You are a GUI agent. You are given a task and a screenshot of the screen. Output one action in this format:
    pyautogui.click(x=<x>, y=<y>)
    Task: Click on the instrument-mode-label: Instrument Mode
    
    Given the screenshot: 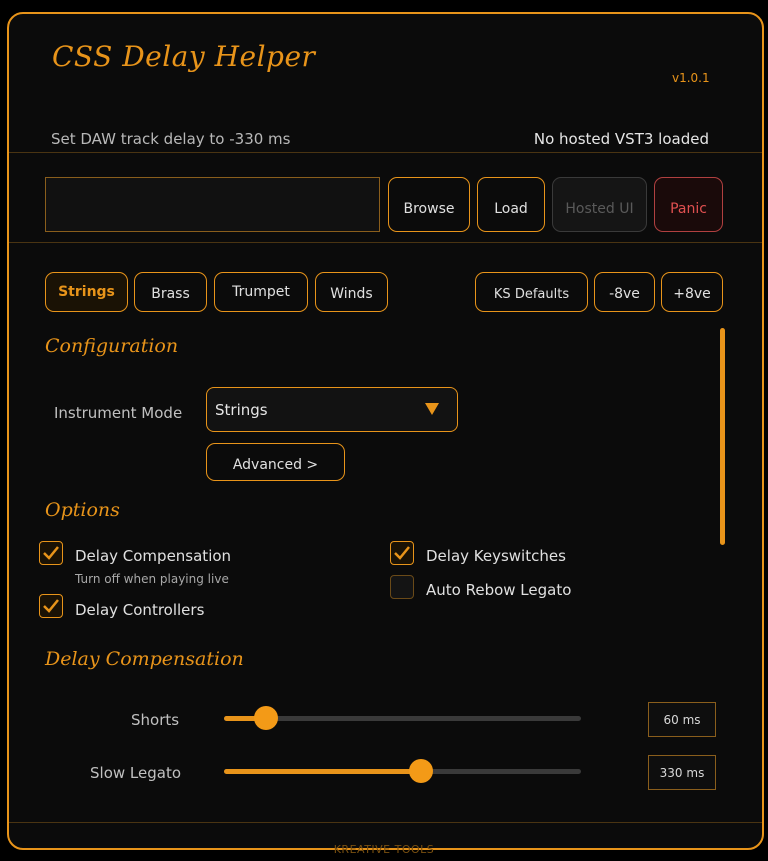 What is the action you would take?
    pyautogui.click(x=118, y=413)
    